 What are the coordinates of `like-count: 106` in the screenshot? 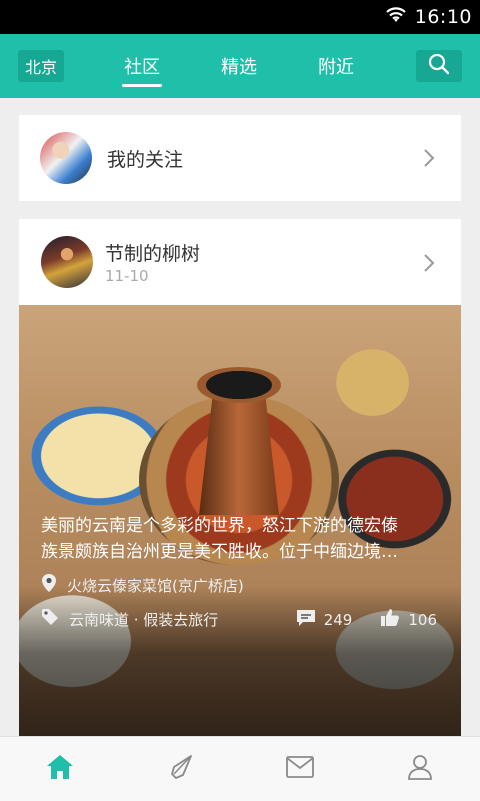 It's located at (422, 619).